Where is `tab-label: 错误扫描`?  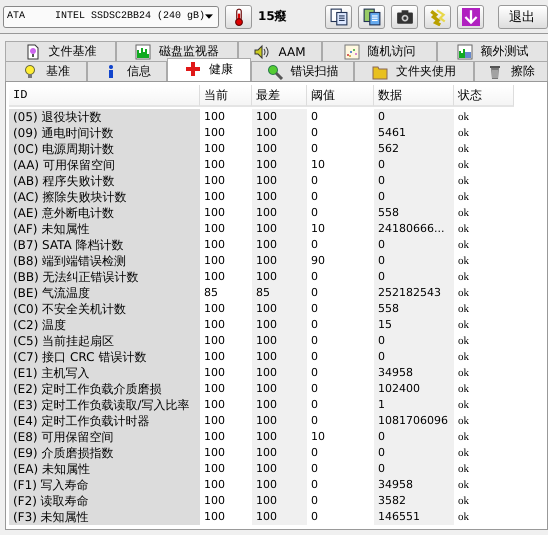 tab-label: 错误扫描 is located at coordinates (314, 71).